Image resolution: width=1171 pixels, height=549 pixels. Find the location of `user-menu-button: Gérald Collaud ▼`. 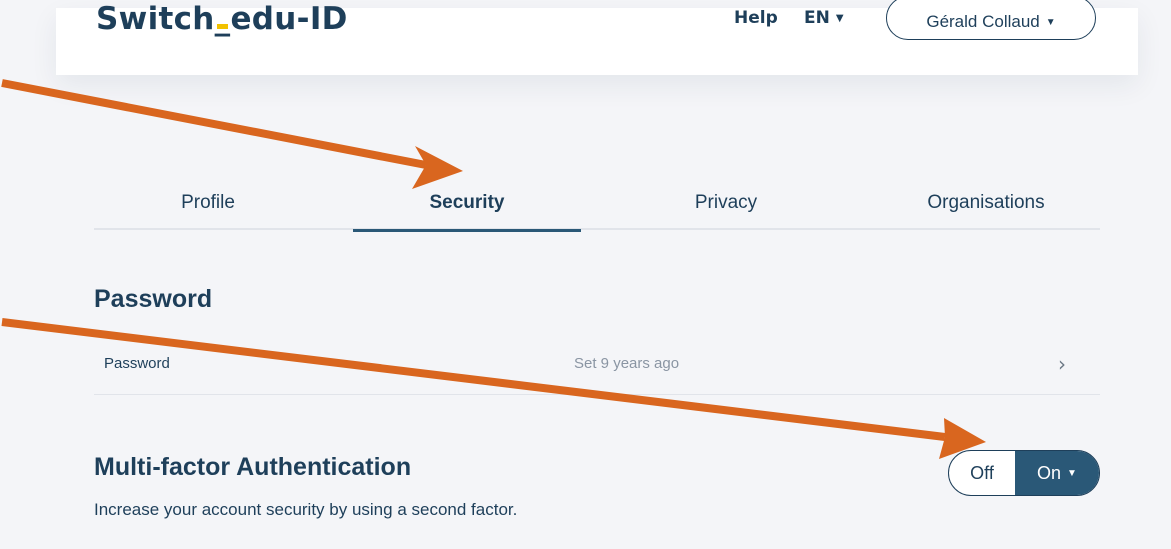

user-menu-button: Gérald Collaud ▼ is located at coordinates (991, 20).